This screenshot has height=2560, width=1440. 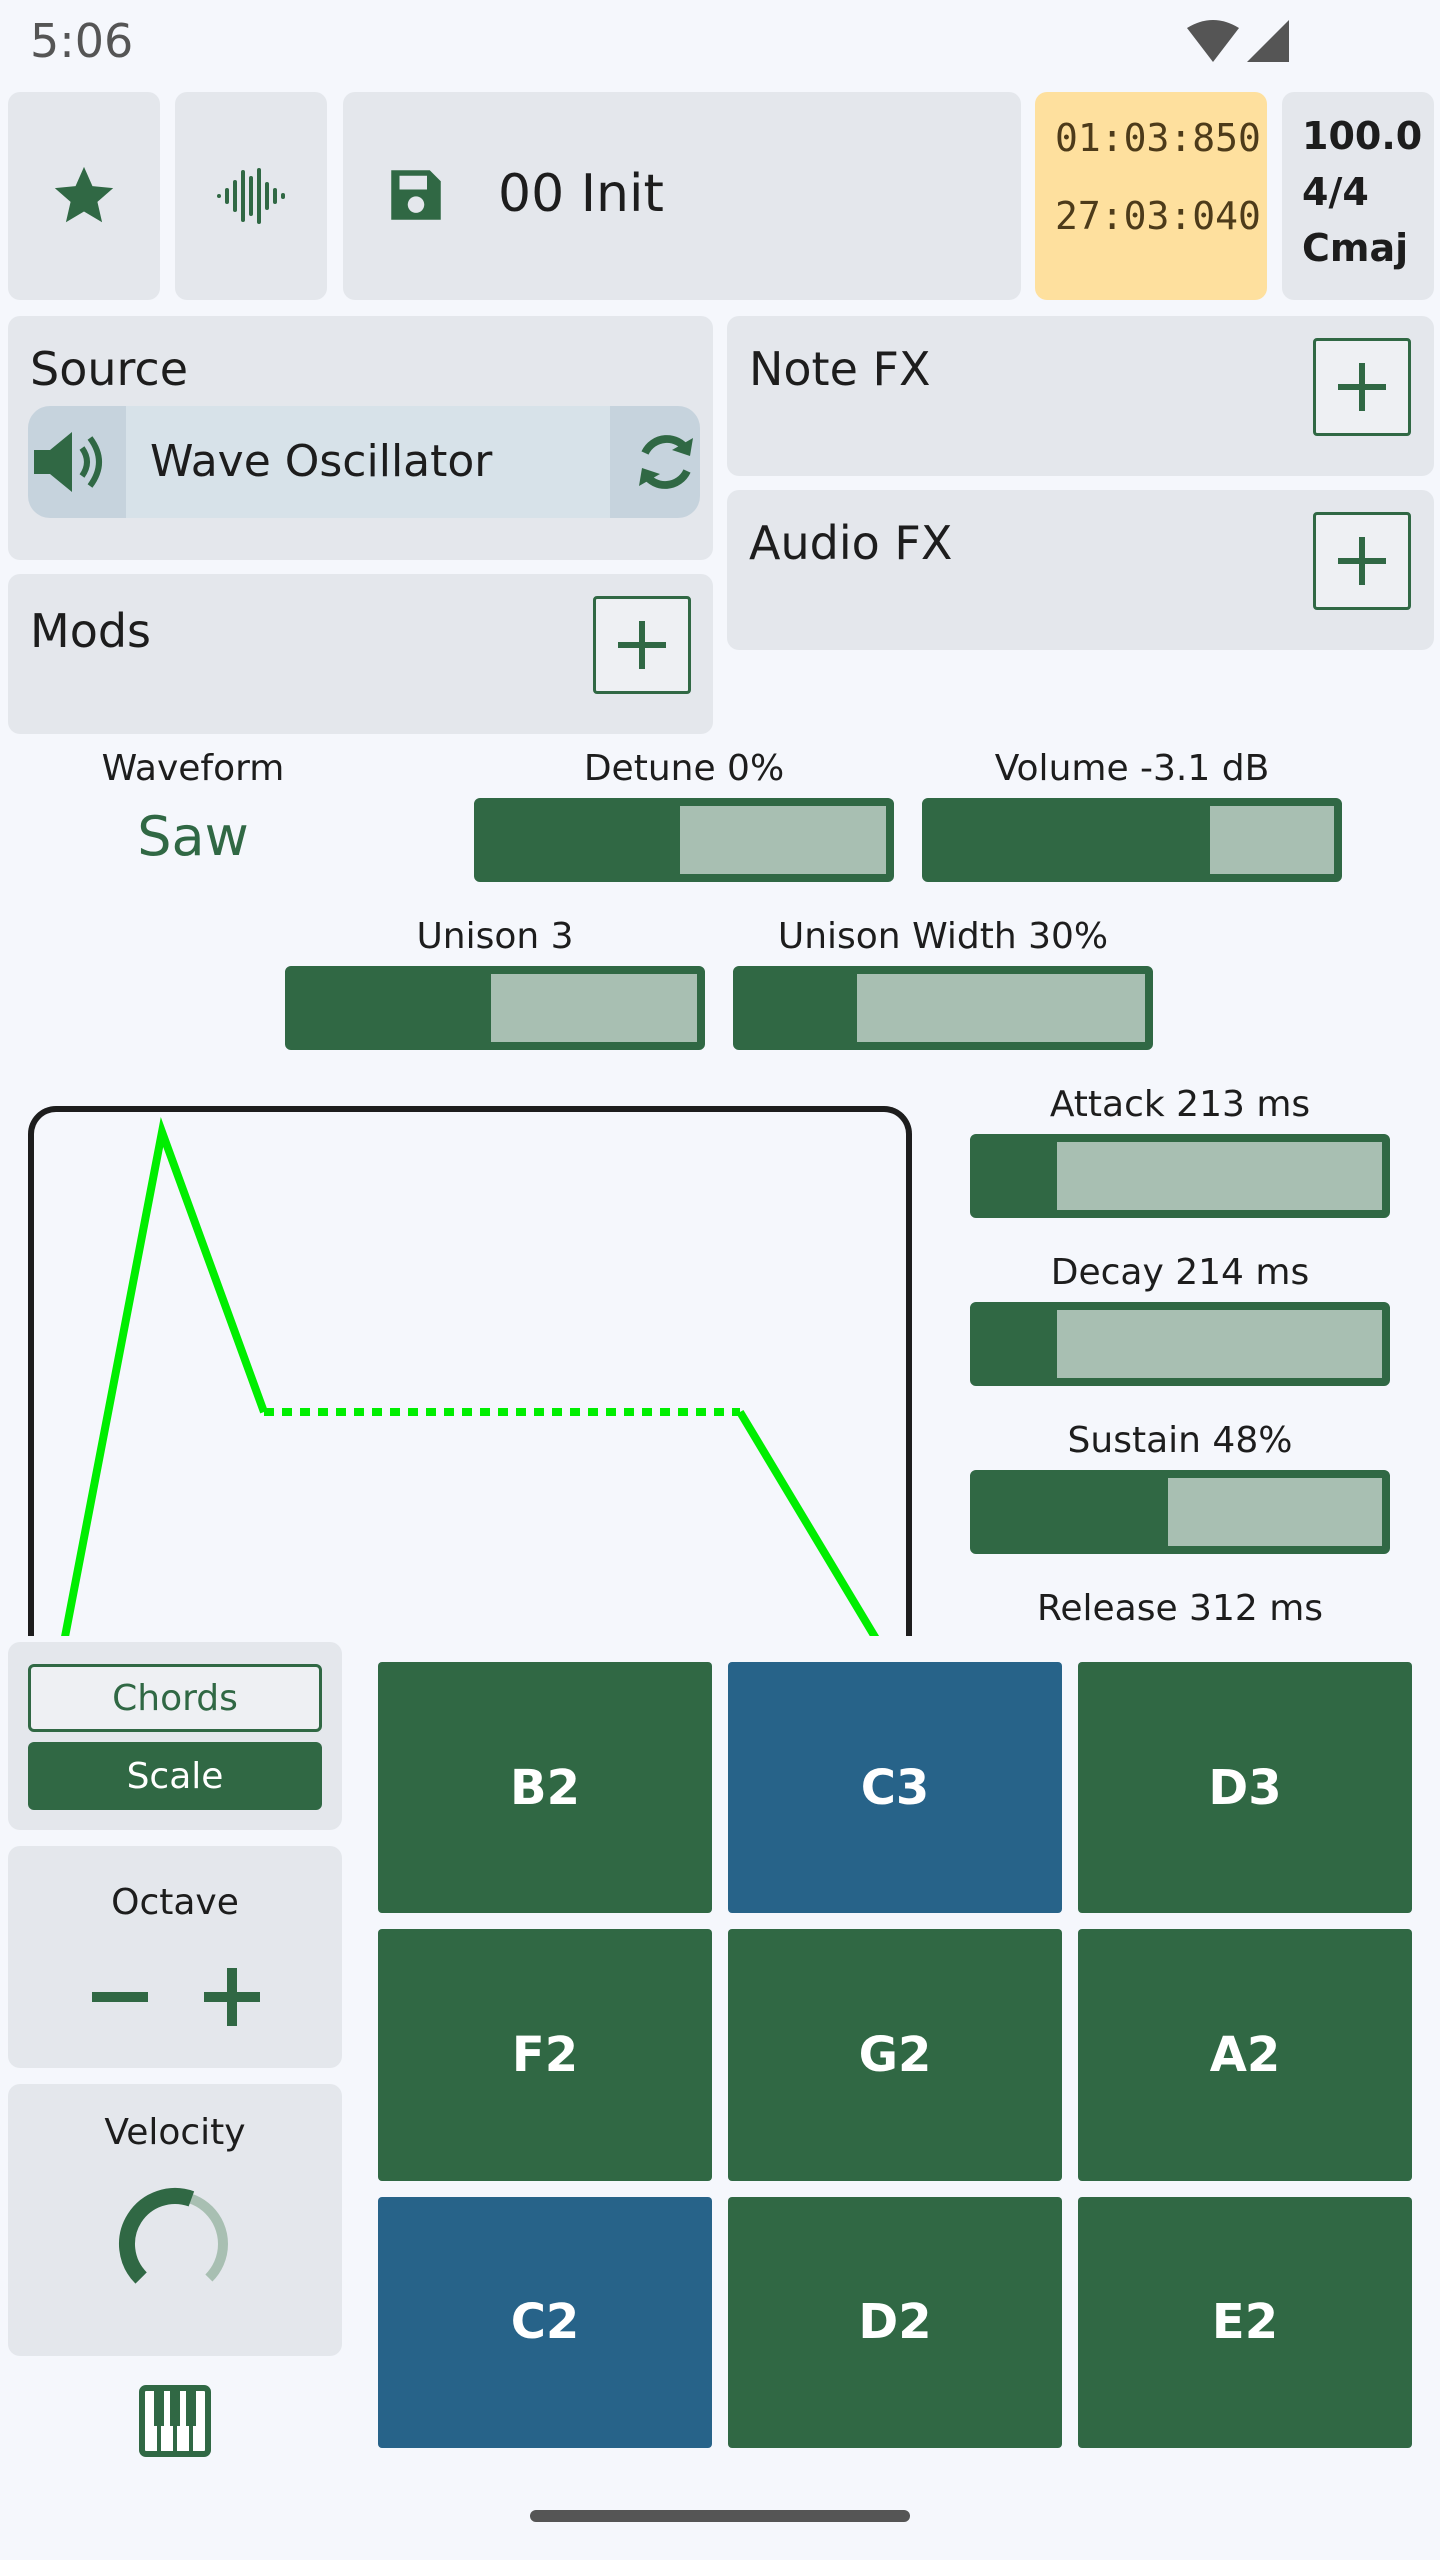 What do you see at coordinates (684, 768) in the screenshot?
I see `detune-label: Detune 0%` at bounding box center [684, 768].